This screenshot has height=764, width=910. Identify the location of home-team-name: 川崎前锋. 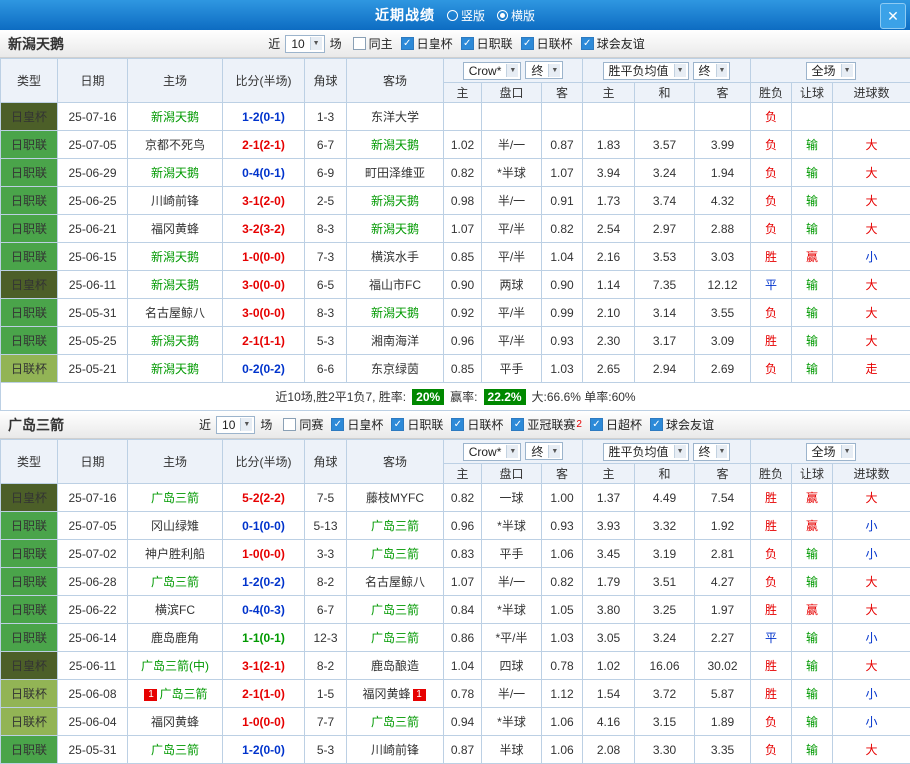
(175, 201).